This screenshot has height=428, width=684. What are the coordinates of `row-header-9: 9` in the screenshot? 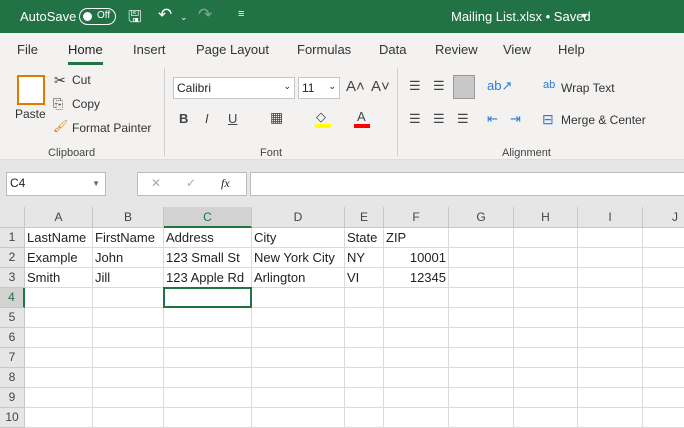 It's located at (12, 398).